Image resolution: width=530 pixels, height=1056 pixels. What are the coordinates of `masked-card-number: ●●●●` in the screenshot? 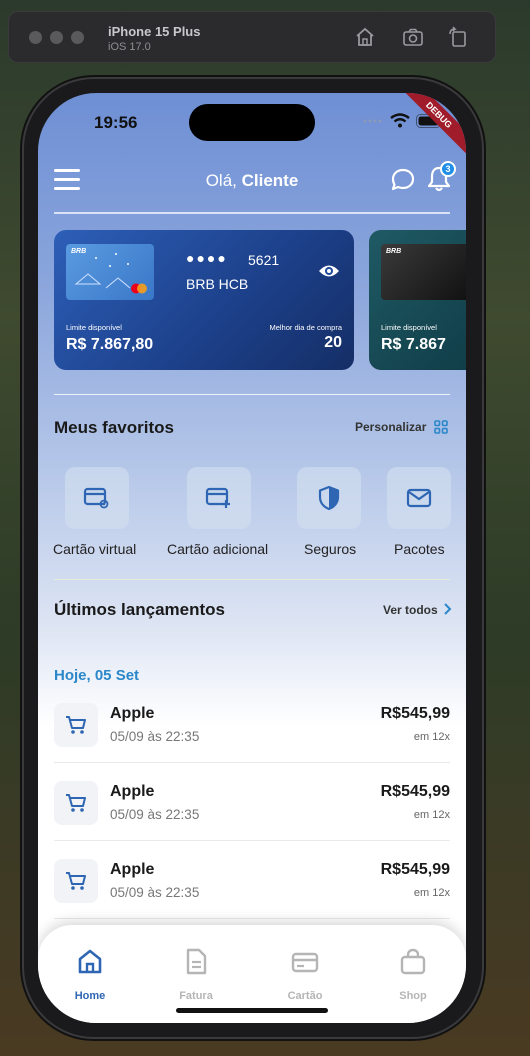 It's located at (207, 258).